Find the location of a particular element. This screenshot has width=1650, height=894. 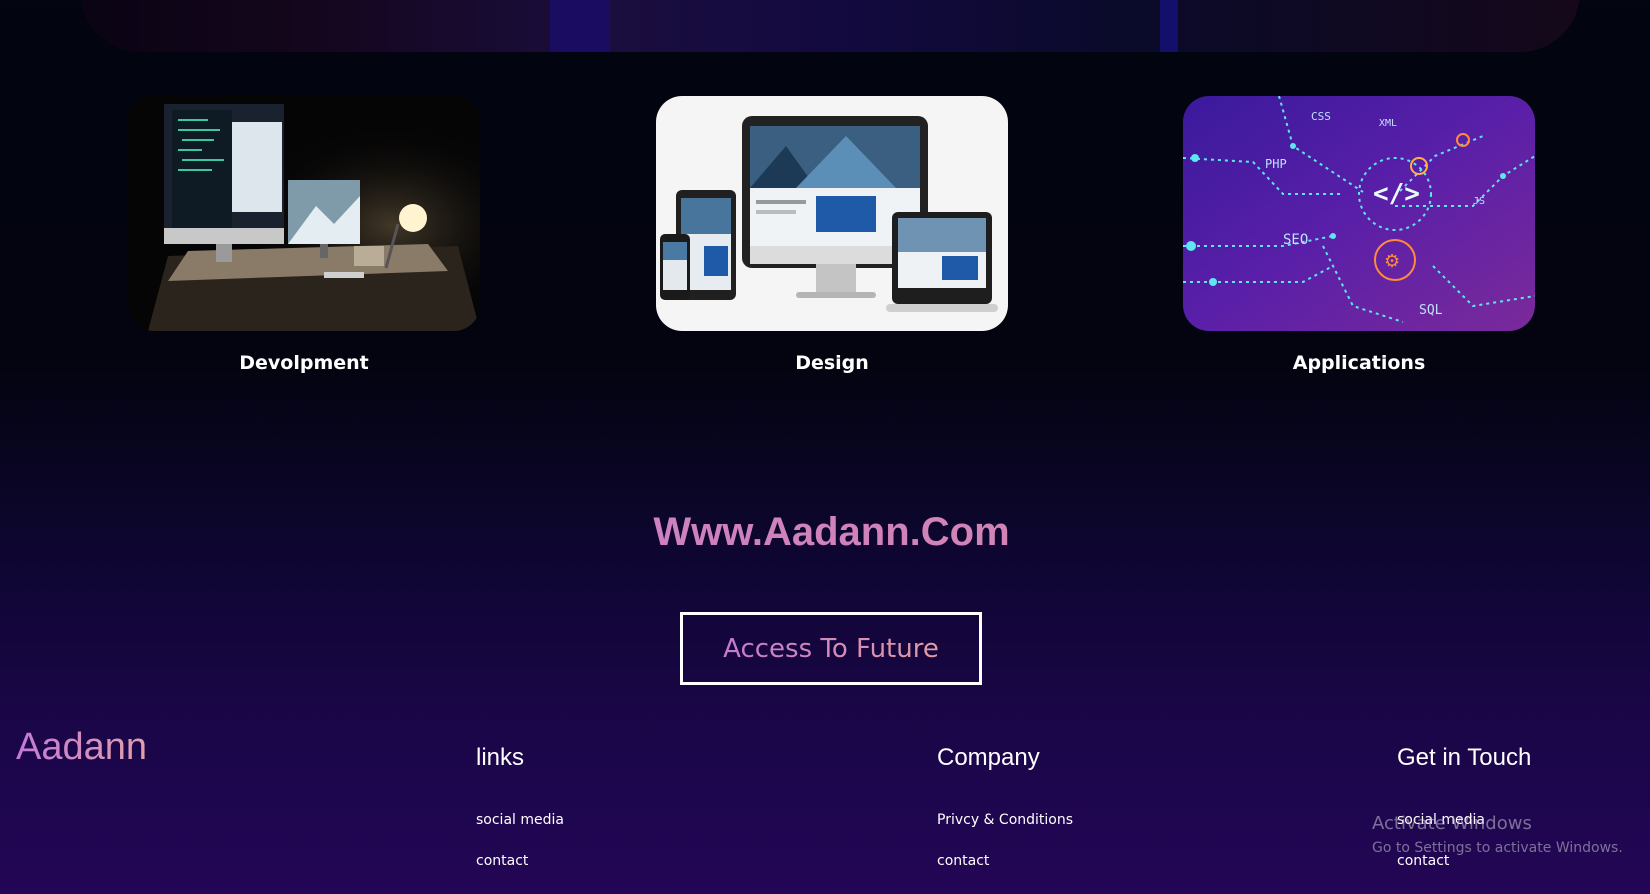

watermark-subtitle: Go to Settings to activate Windows. is located at coordinates (1497, 848).